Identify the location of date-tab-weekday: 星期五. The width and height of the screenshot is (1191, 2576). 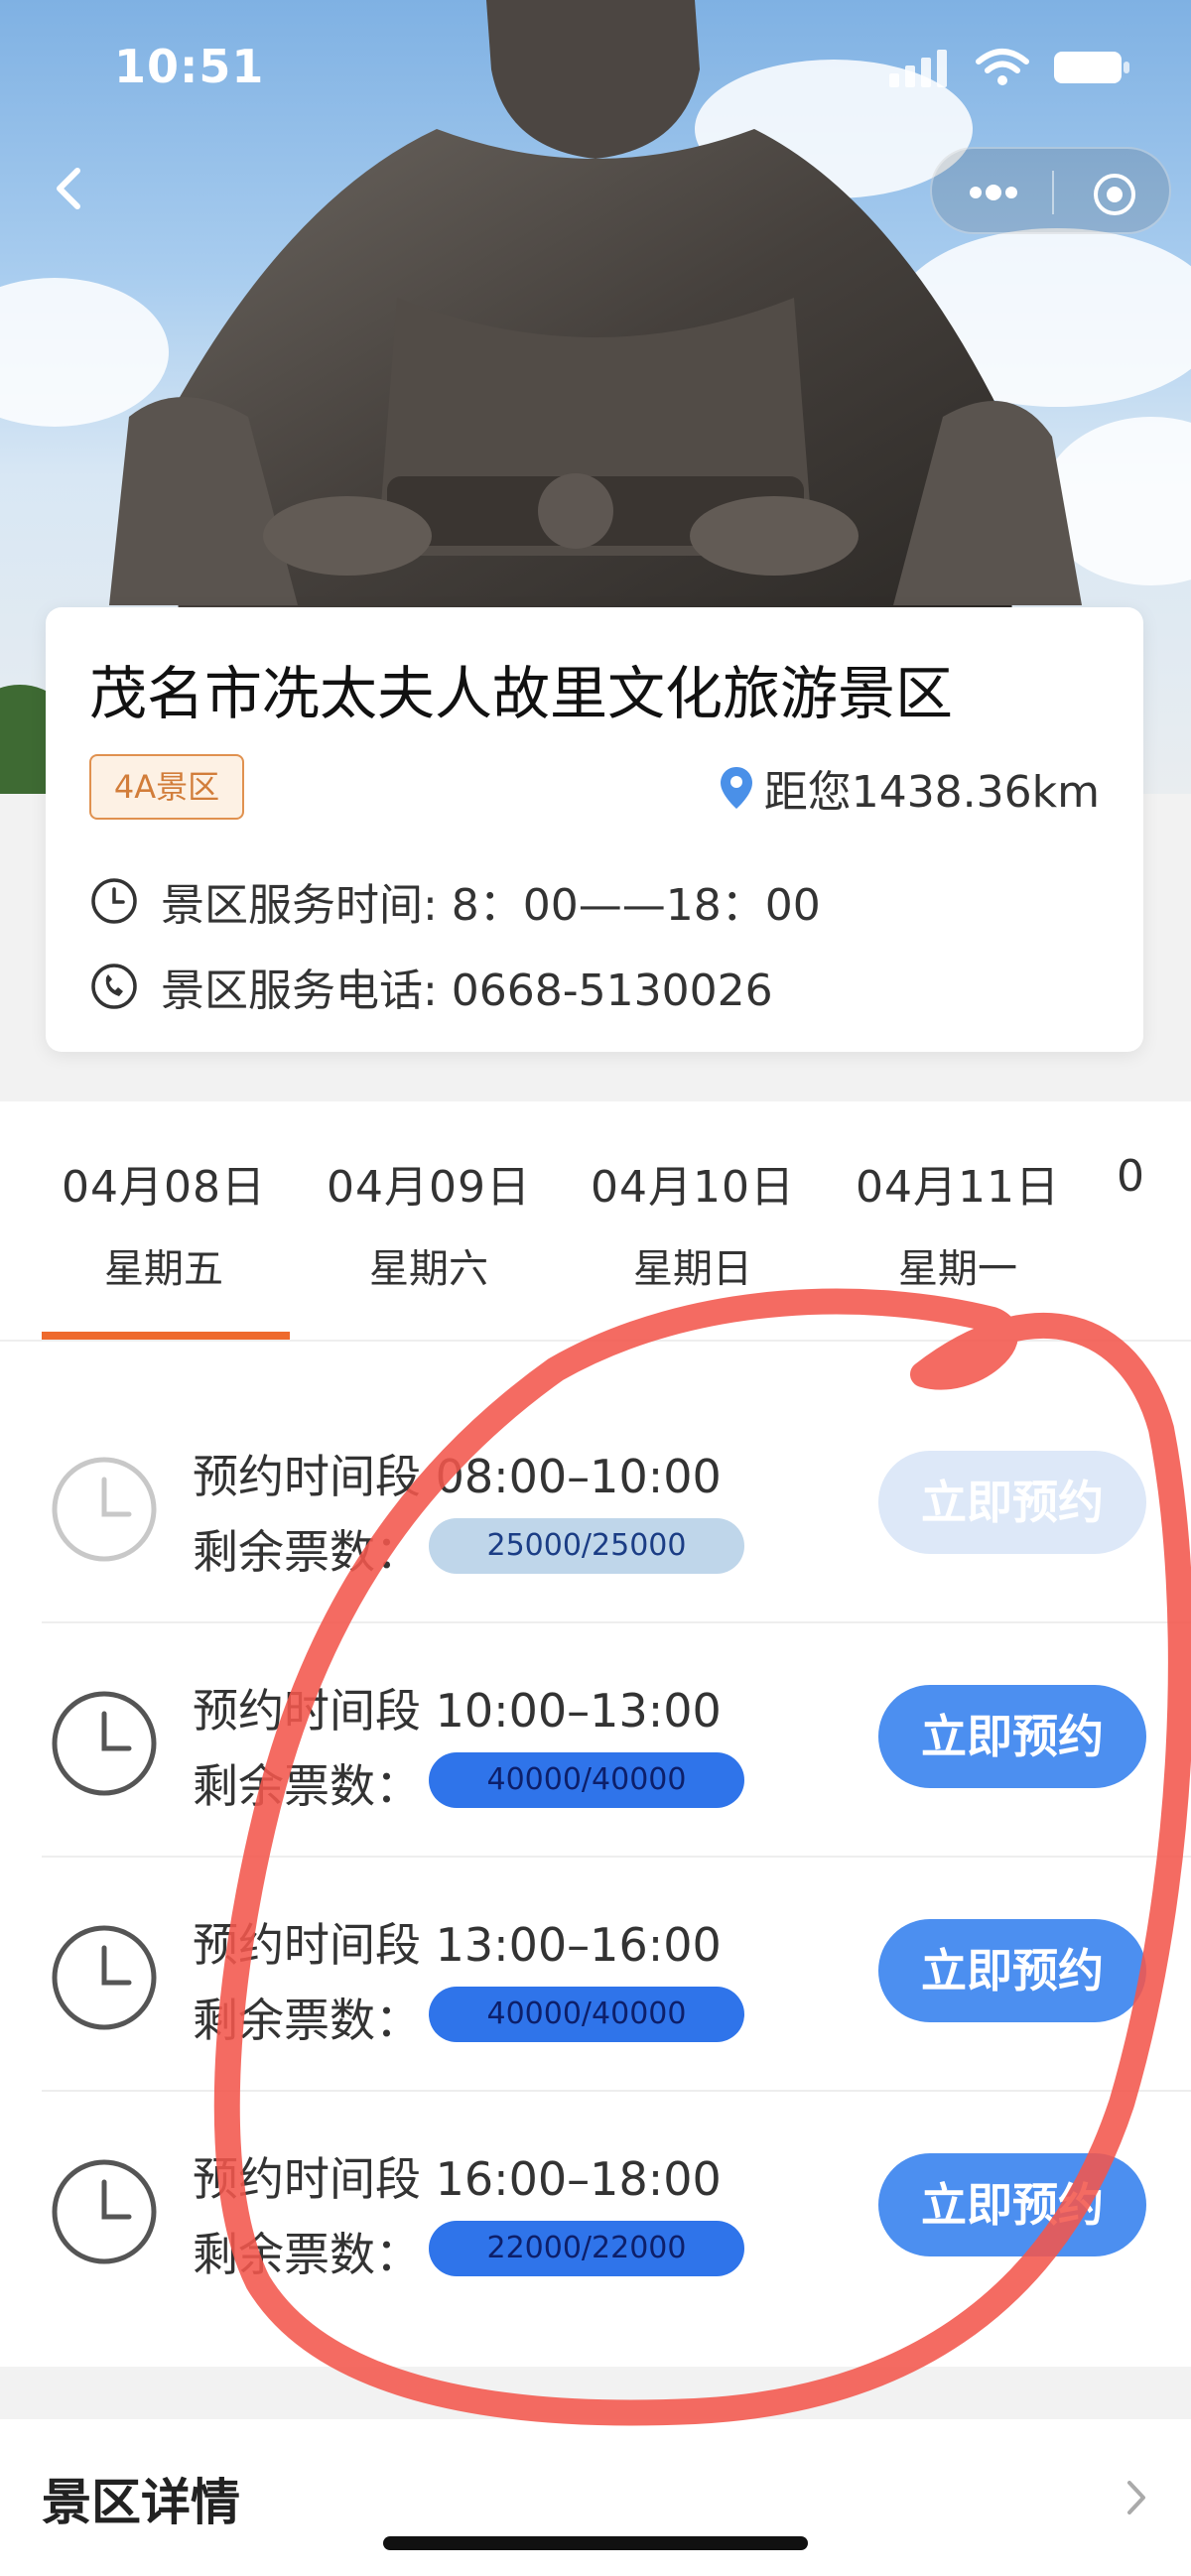
(164, 1269).